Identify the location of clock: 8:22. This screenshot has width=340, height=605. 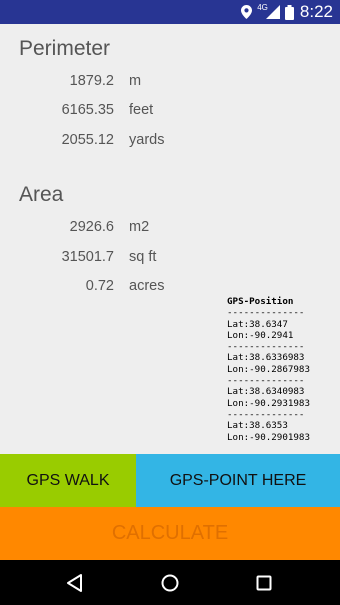
(316, 11).